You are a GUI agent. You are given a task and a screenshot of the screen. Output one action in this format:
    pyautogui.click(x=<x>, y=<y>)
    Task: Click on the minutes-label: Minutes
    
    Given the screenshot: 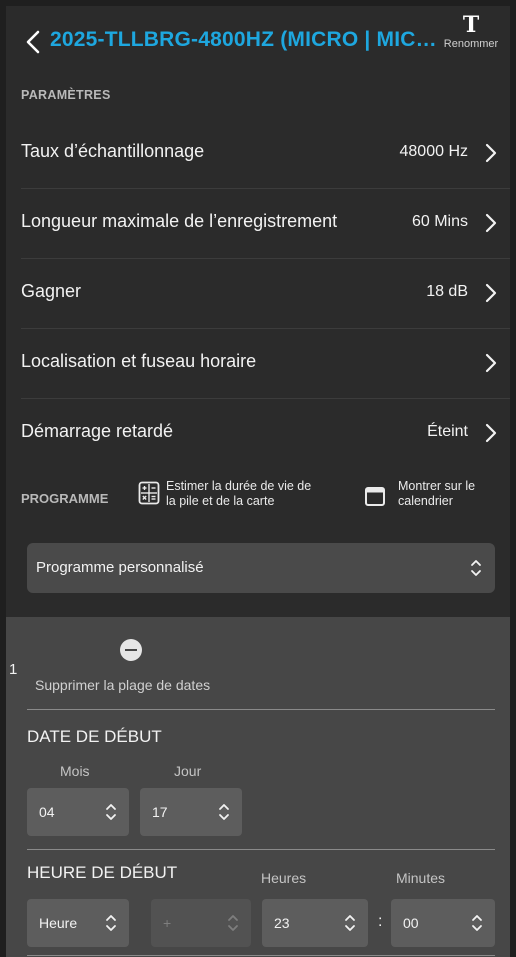 What is the action you would take?
    pyautogui.click(x=421, y=878)
    